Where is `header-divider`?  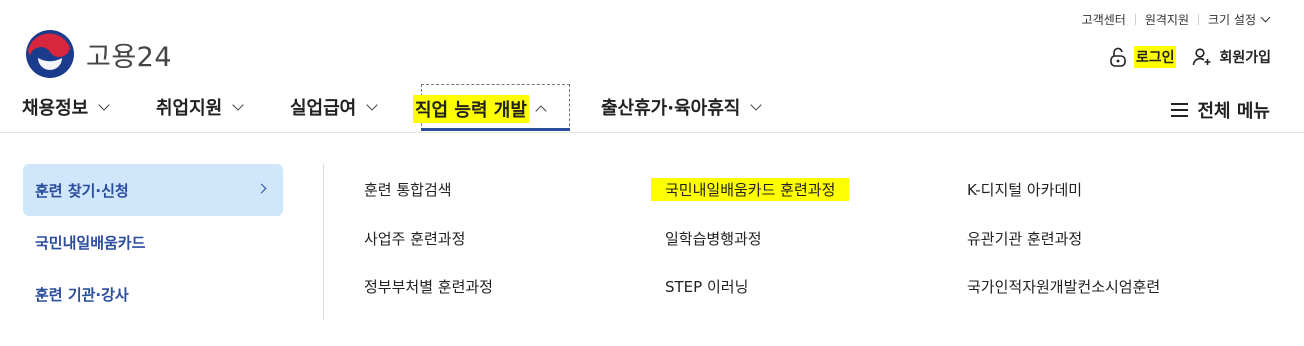
header-divider is located at coordinates (652, 132).